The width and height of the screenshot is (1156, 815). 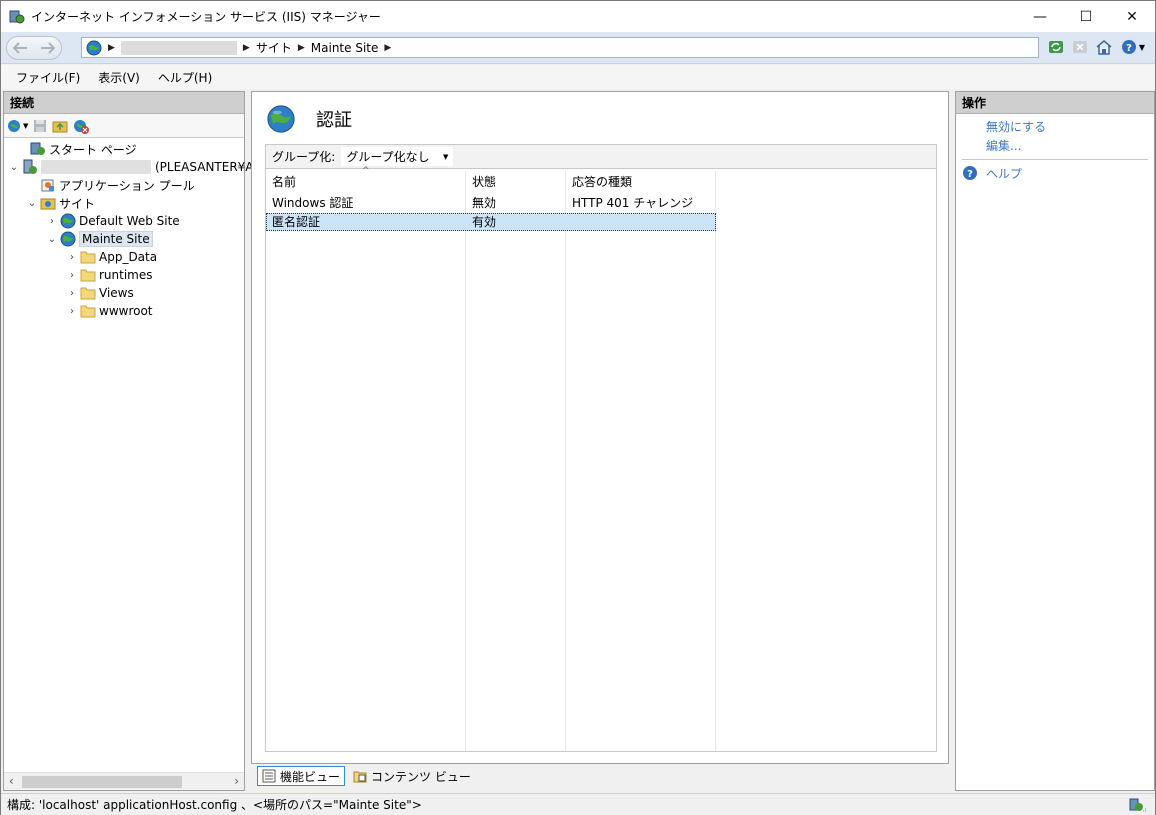 I want to click on refresh-icon, so click(x=1056, y=47).